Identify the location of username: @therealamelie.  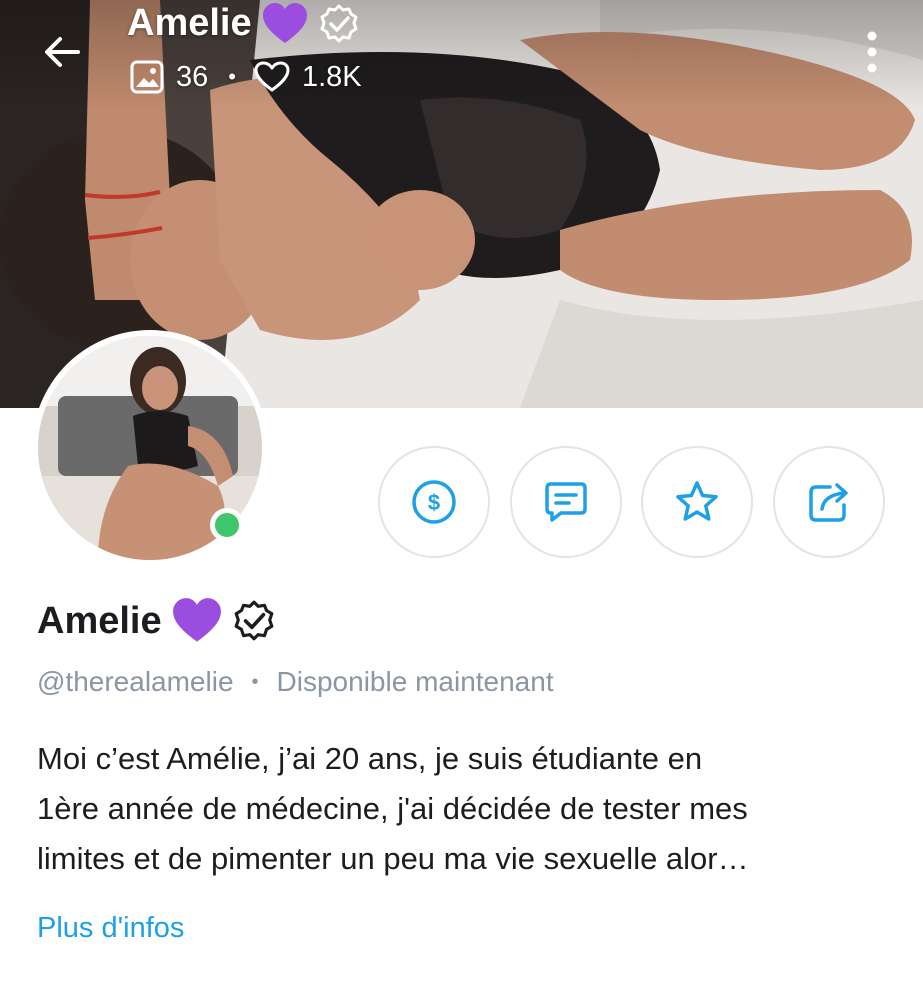
(135, 681).